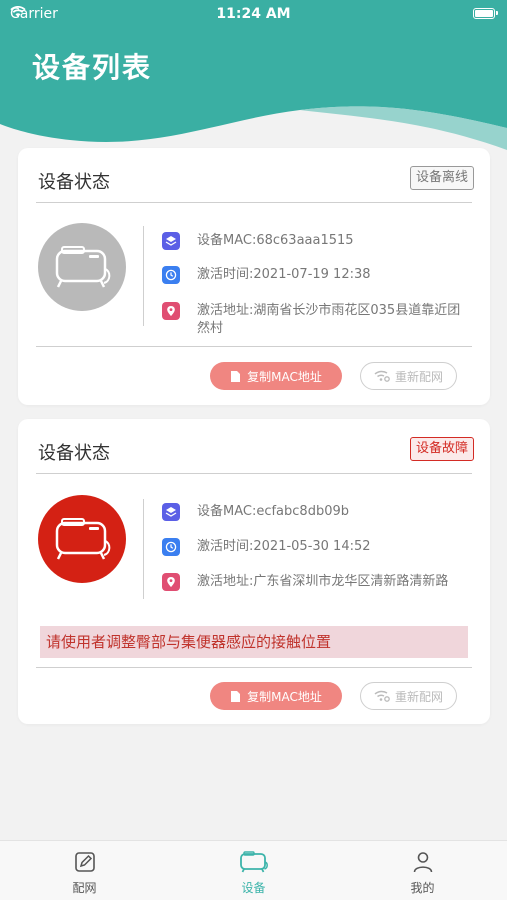 Image resolution: width=507 pixels, height=900 pixels. I want to click on tab-label: 配网, so click(84, 888).